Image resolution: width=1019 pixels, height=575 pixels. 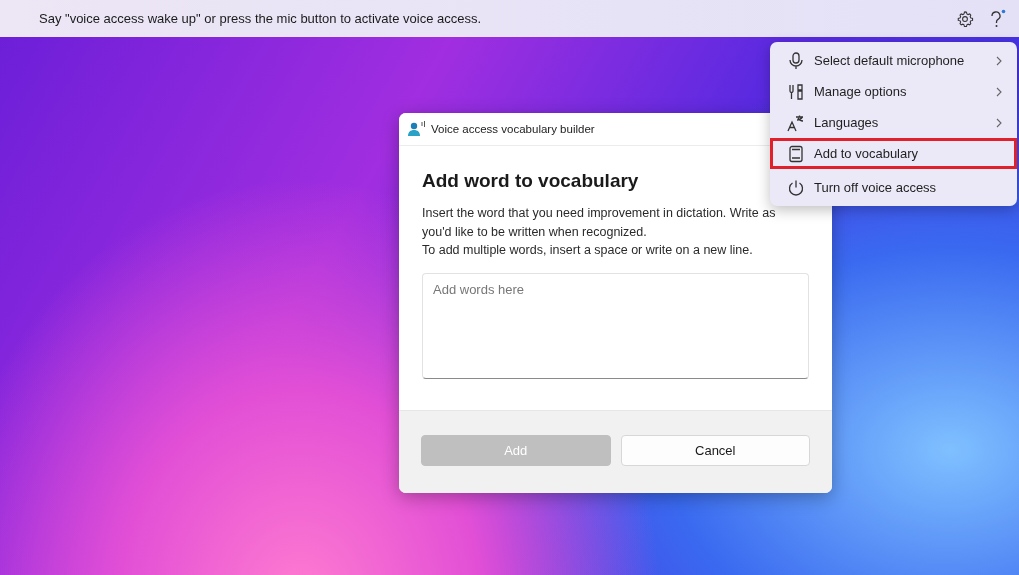 I want to click on cancel-button: Cancel, so click(x=715, y=450).